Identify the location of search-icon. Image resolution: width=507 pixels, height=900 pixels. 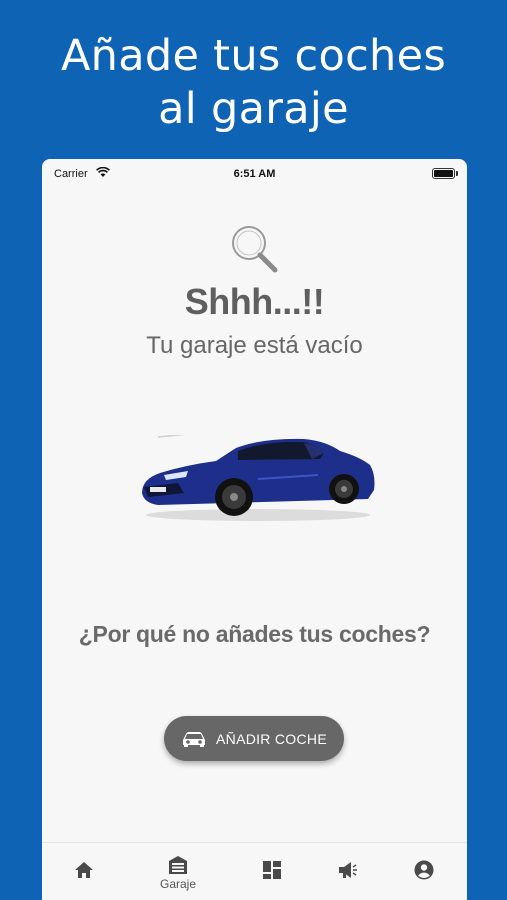
(255, 249).